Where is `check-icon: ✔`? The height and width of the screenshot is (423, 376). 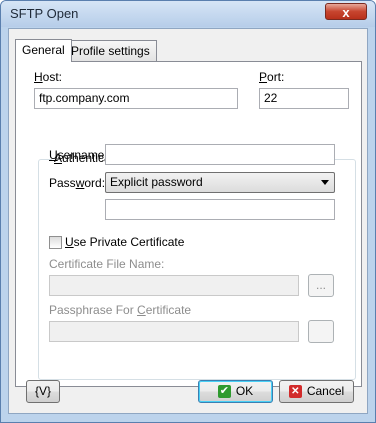
check-icon: ✔ is located at coordinates (224, 392).